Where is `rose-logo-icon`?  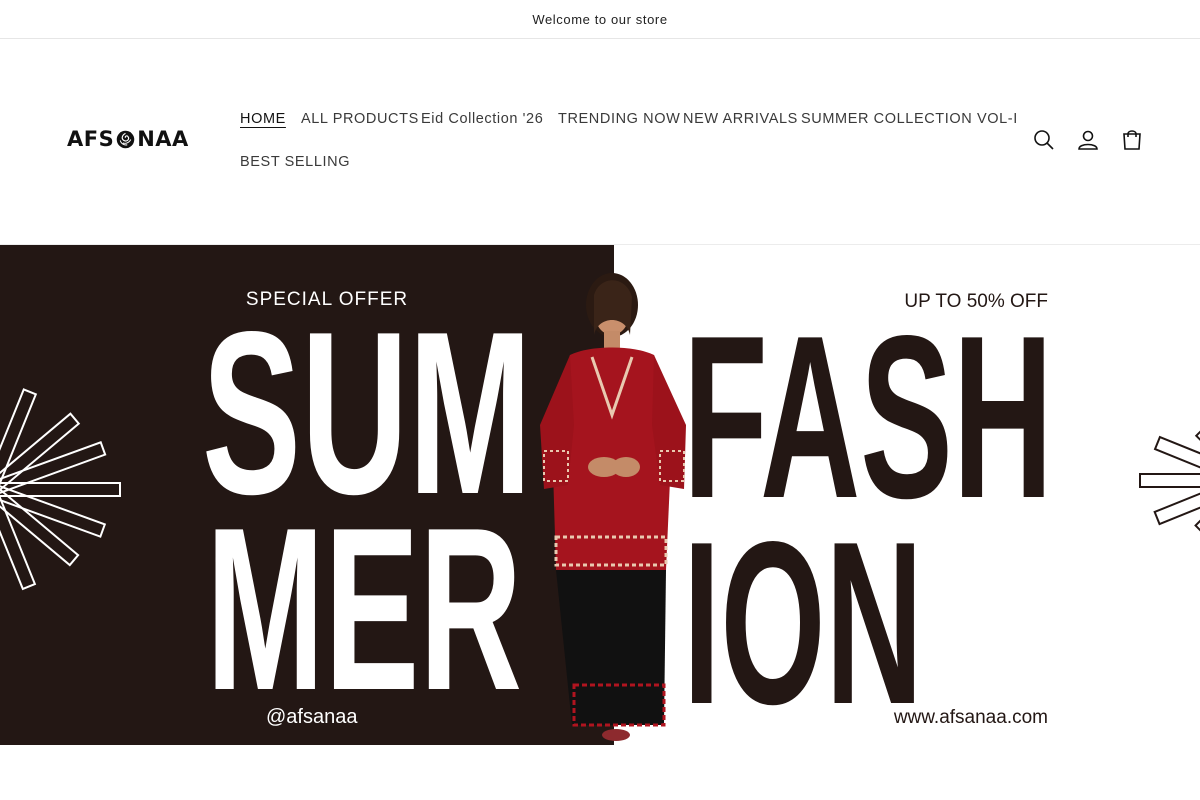 rose-logo-icon is located at coordinates (125, 139).